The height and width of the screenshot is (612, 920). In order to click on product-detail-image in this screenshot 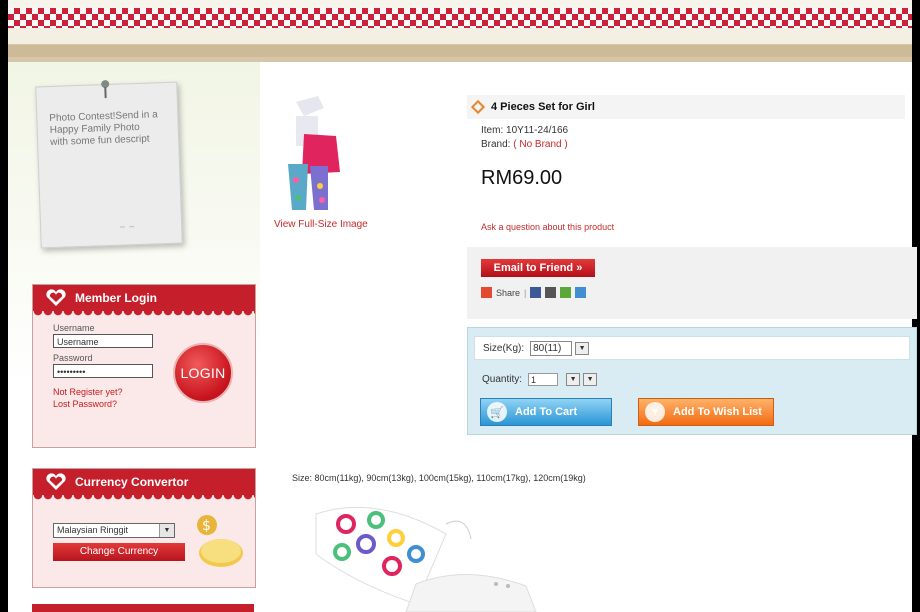, I will do `click(426, 559)`.